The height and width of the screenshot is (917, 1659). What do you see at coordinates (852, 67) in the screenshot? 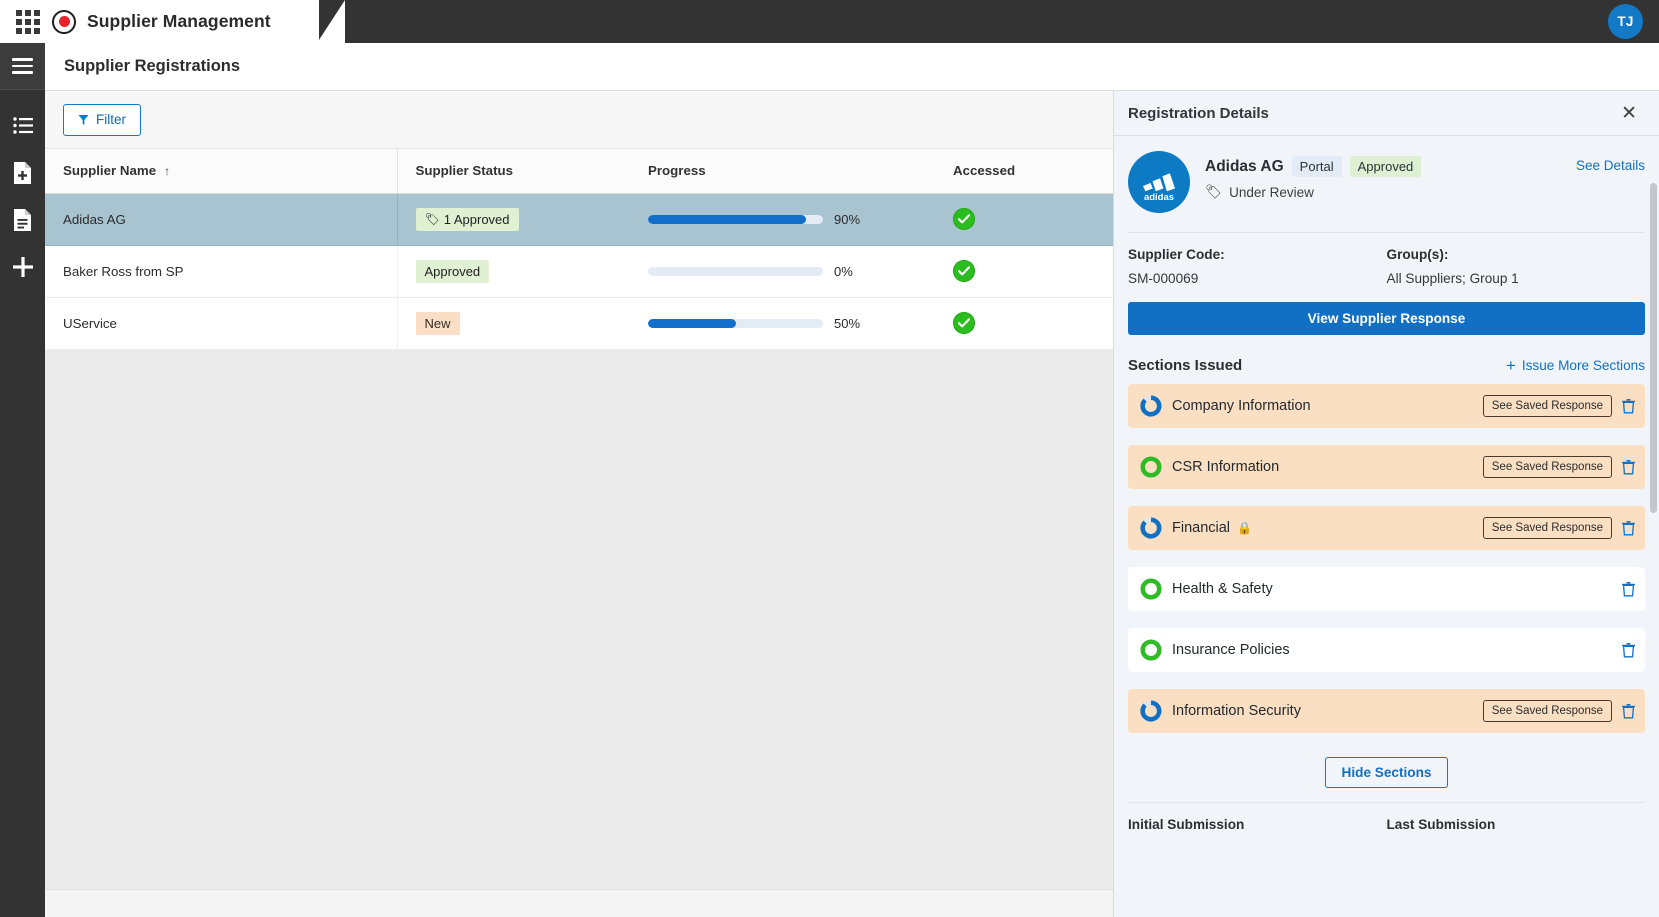
I see `page-header: Supplier Registrations` at bounding box center [852, 67].